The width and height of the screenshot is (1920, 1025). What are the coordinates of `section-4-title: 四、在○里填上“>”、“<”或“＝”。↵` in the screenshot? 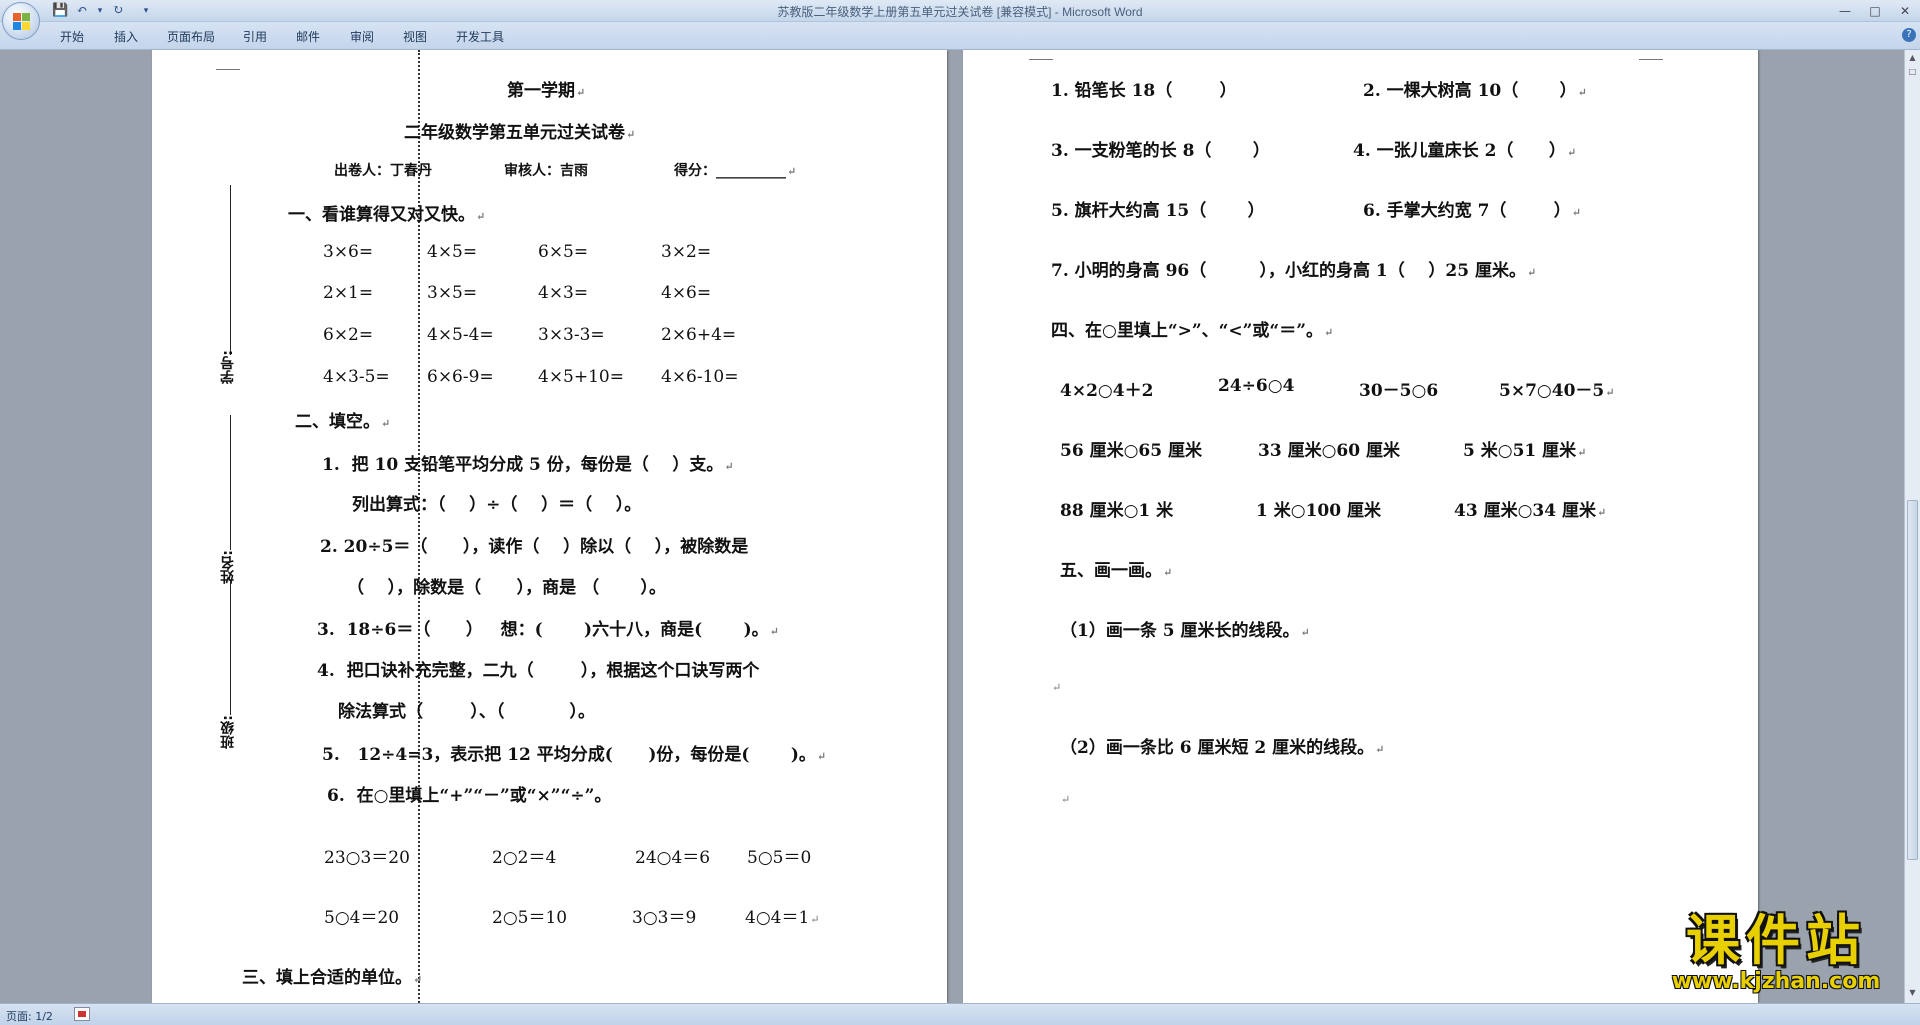 It's located at (1192, 331).